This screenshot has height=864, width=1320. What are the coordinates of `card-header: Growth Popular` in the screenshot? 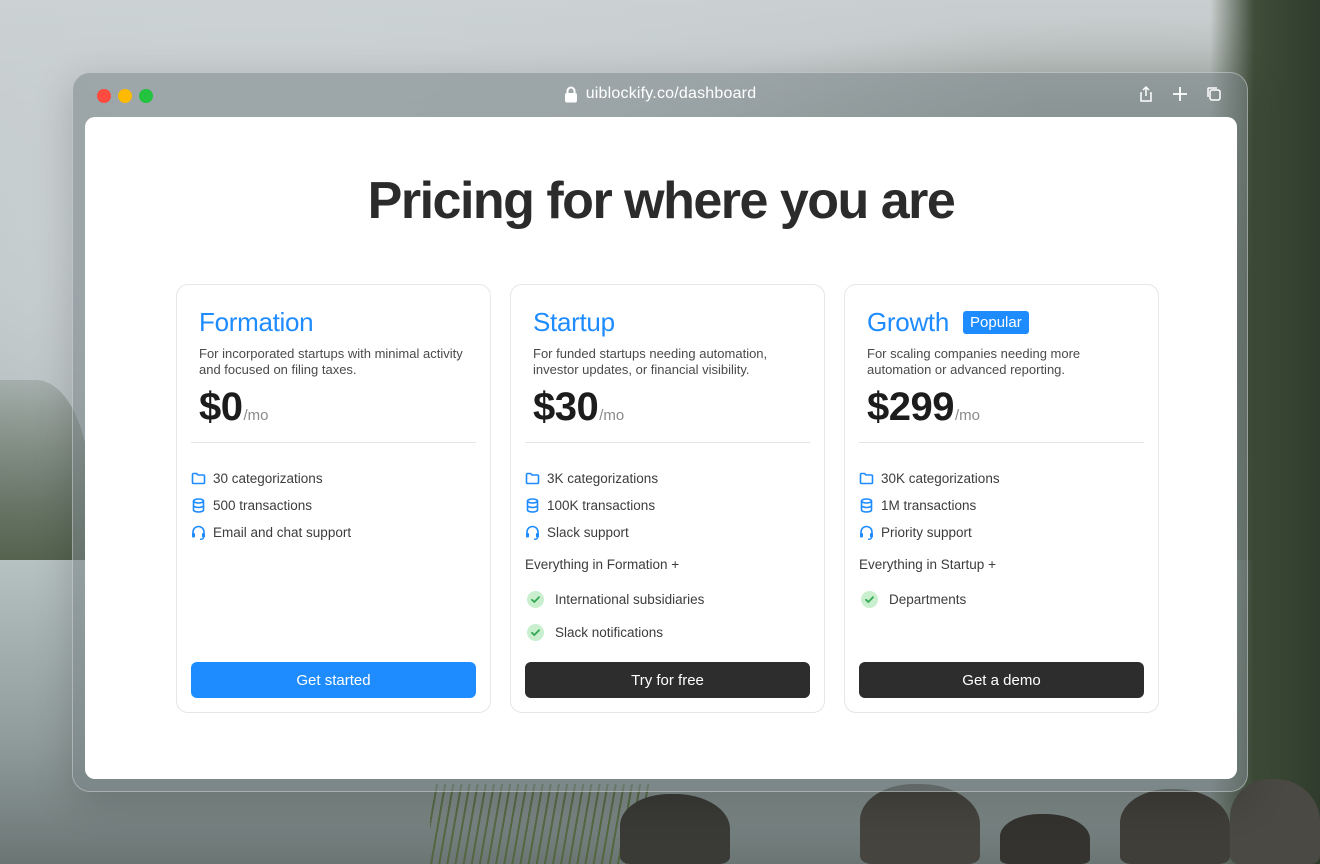 It's located at (948, 322).